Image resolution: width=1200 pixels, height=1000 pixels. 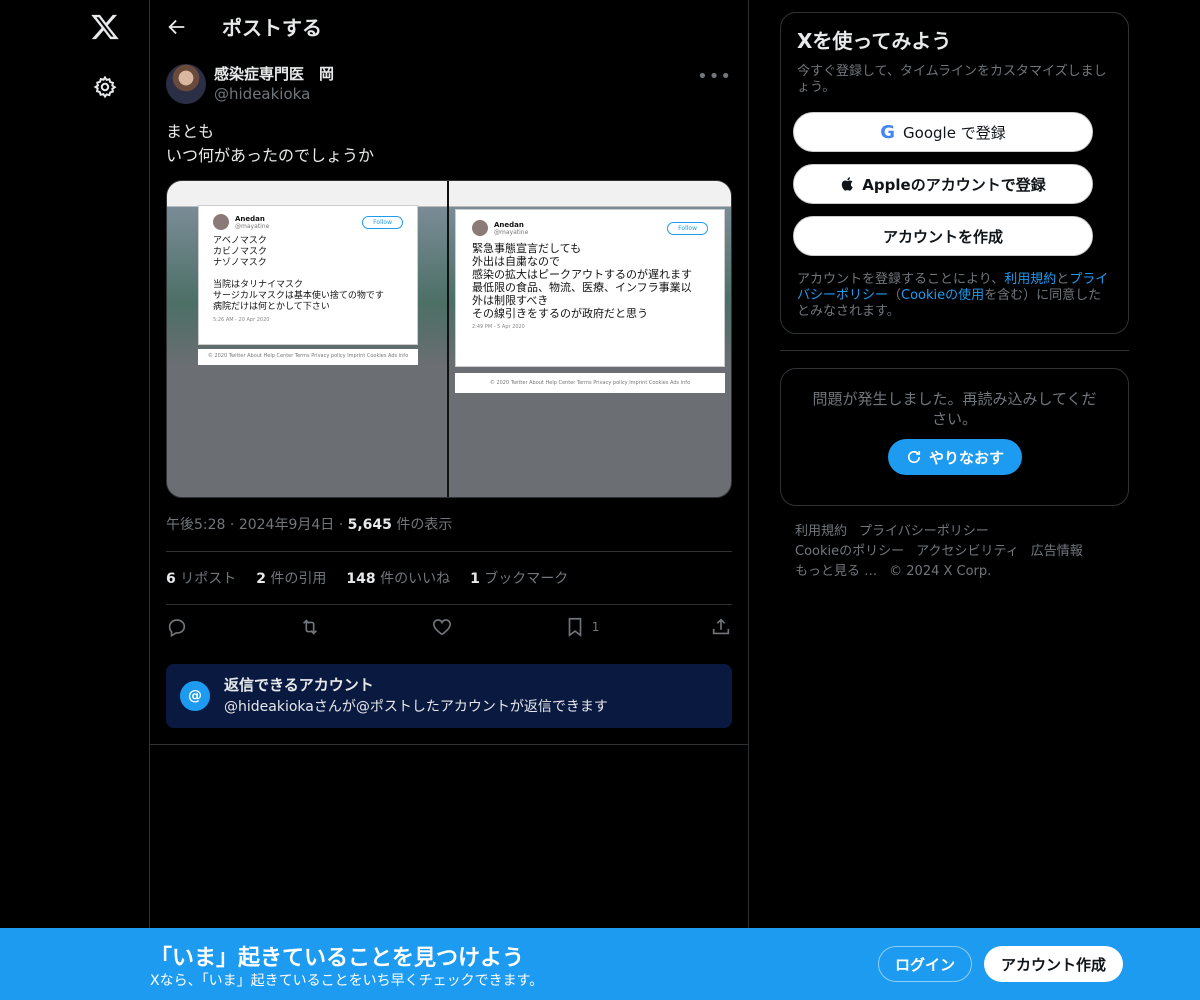 I want to click on tweet-timestamp: 午後5:28 · 2024年9月4日 · 5,645 件の表示, so click(x=309, y=525).